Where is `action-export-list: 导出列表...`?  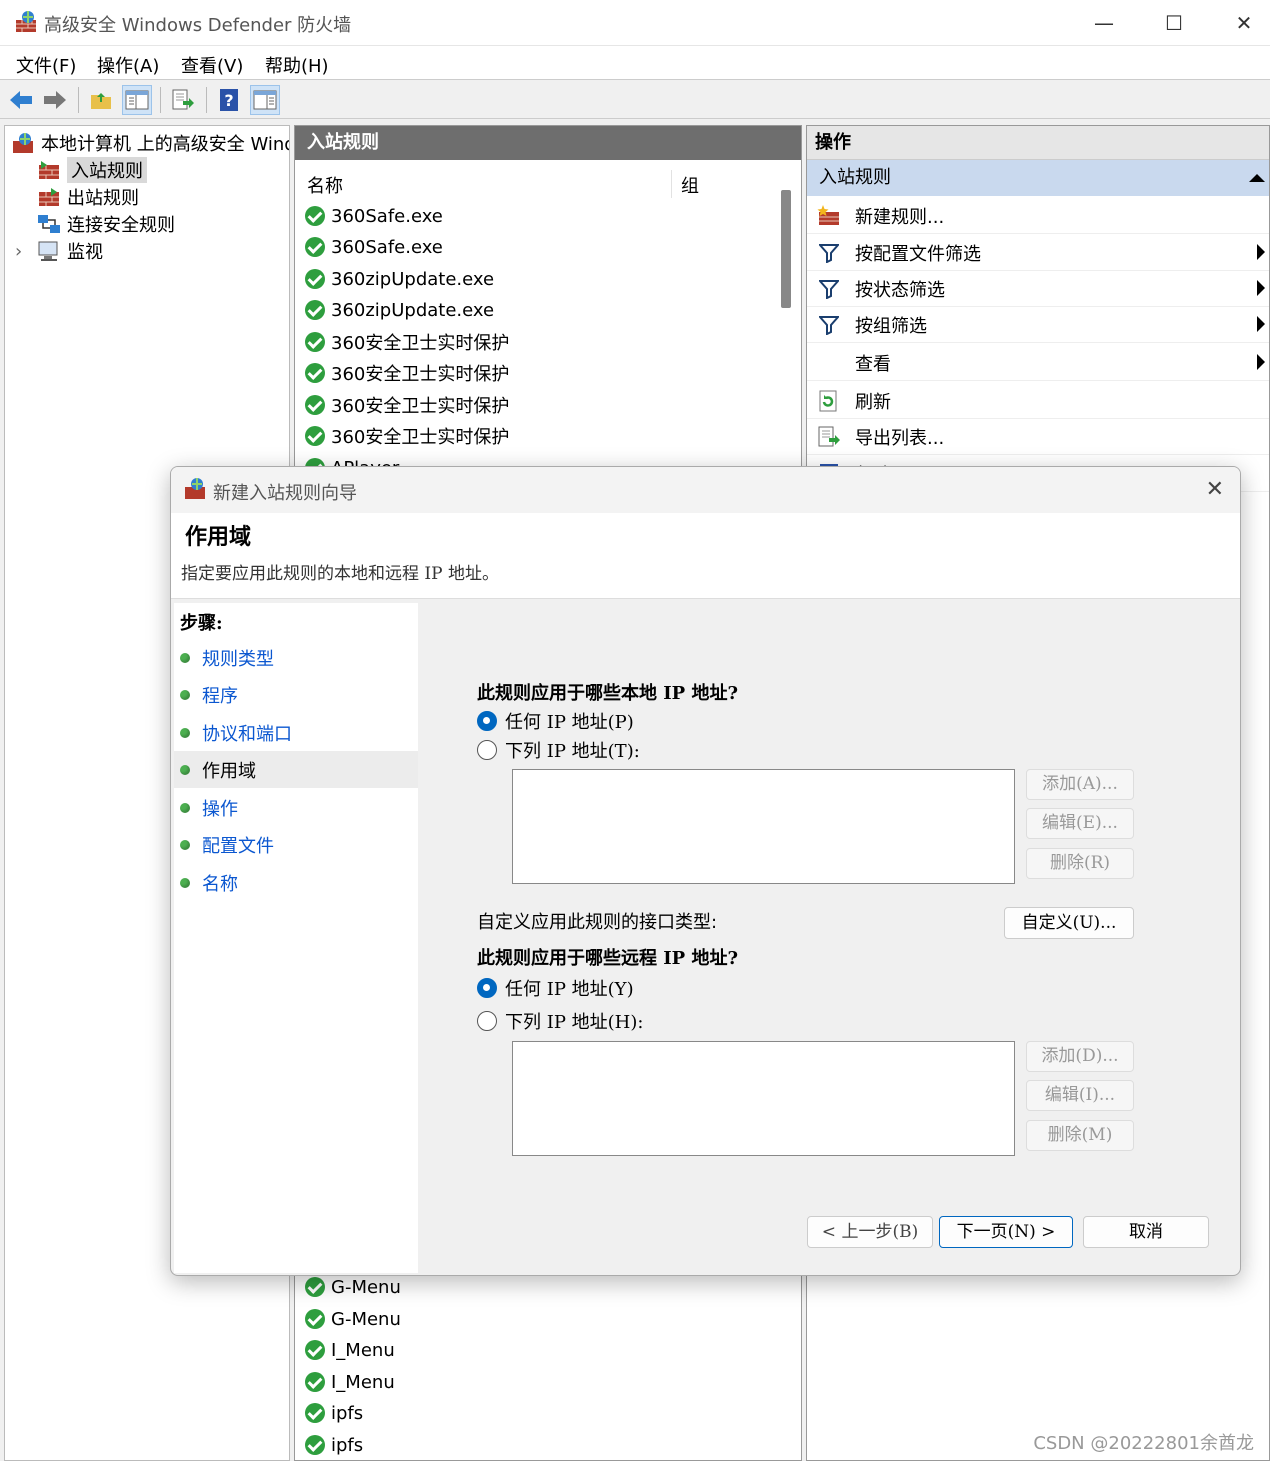 action-export-list: 导出列表... is located at coordinates (1038, 437).